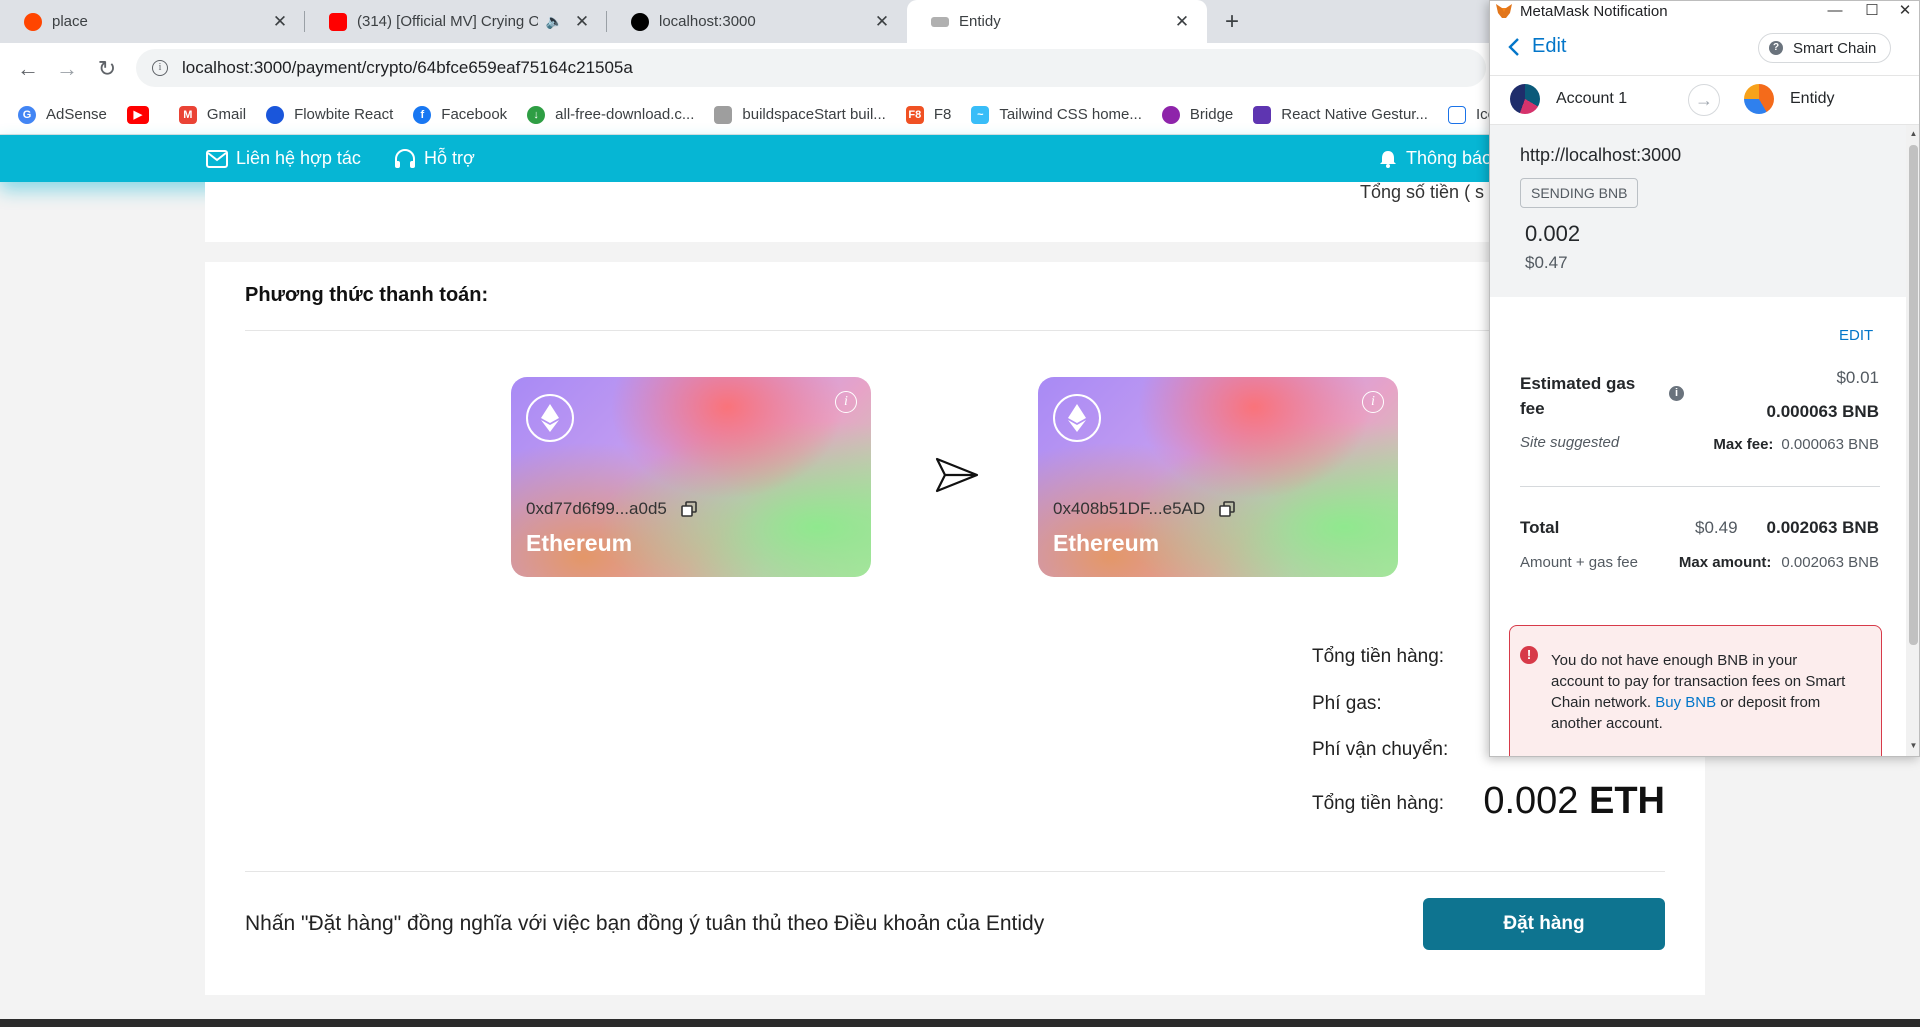 The image size is (1920, 1027). Describe the element at coordinates (447, 21) in the screenshot. I see `tab-title: (314) [Official MV] Crying Over You` at that location.